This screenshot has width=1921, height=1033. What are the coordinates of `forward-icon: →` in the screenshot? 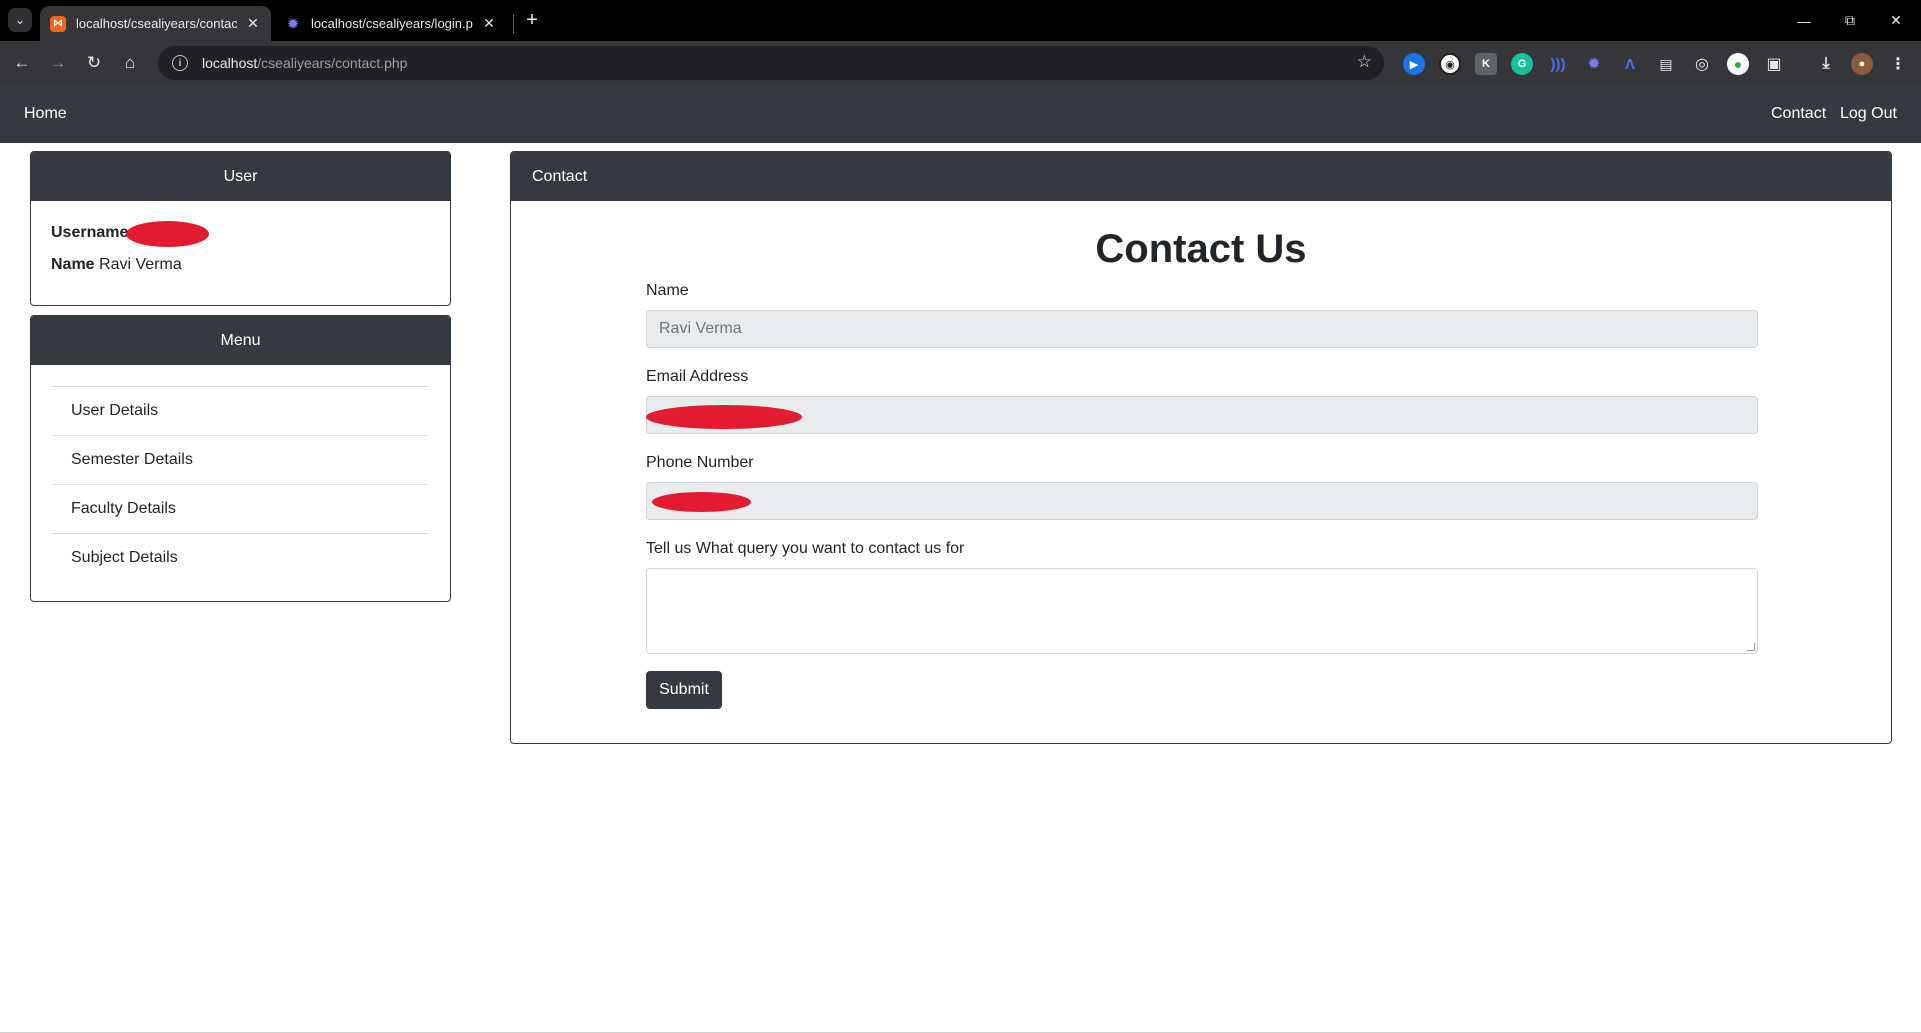 It's located at (58, 63).